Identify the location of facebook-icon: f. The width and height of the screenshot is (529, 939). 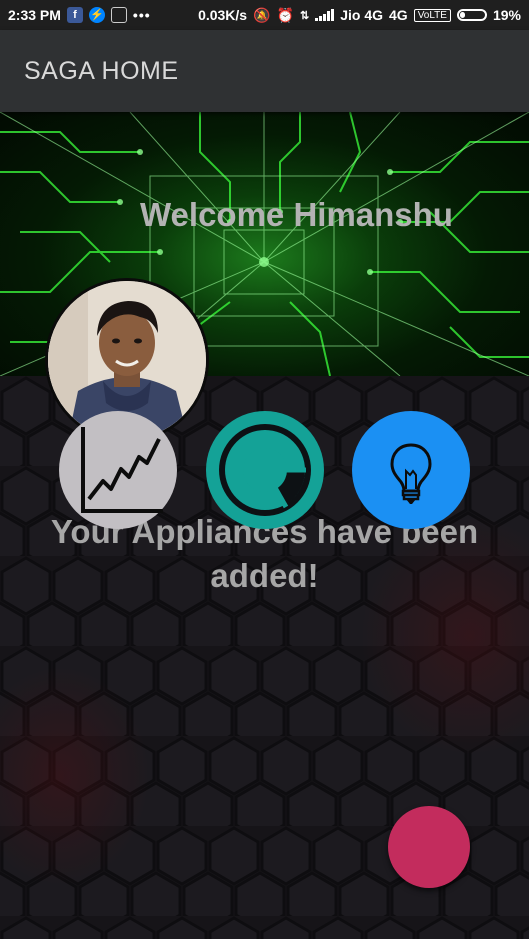
(74, 15).